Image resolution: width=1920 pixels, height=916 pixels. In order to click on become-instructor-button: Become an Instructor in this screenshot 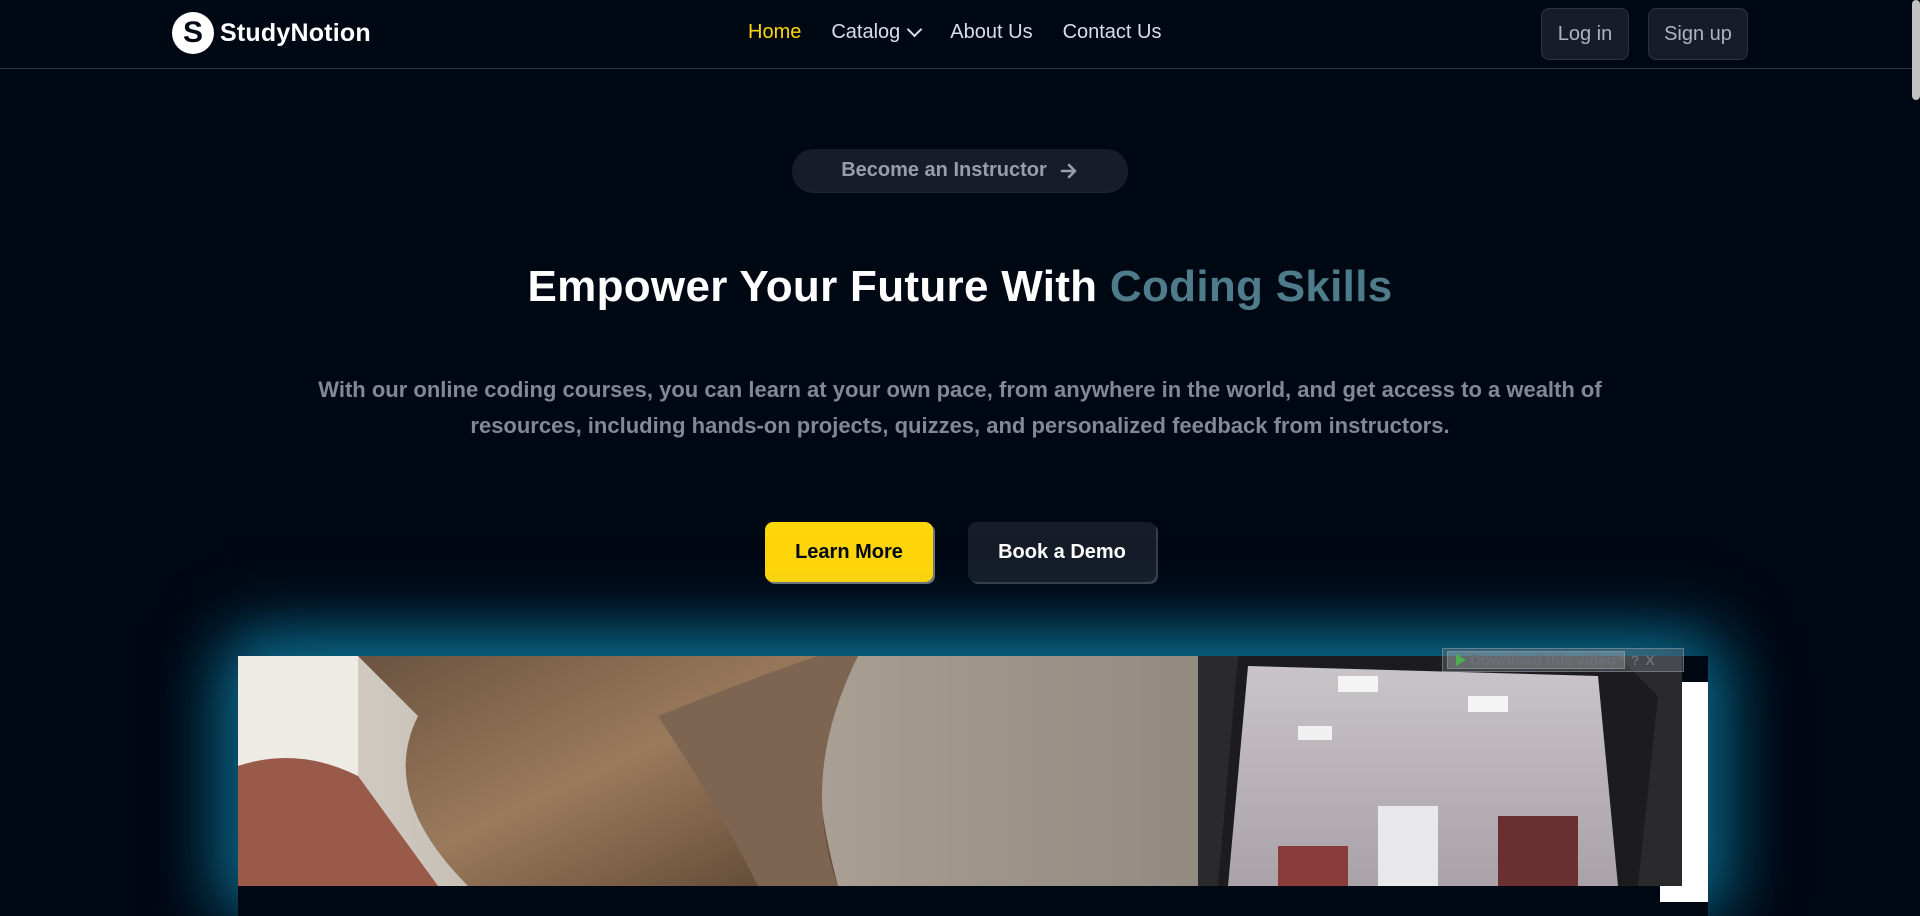, I will do `click(960, 170)`.